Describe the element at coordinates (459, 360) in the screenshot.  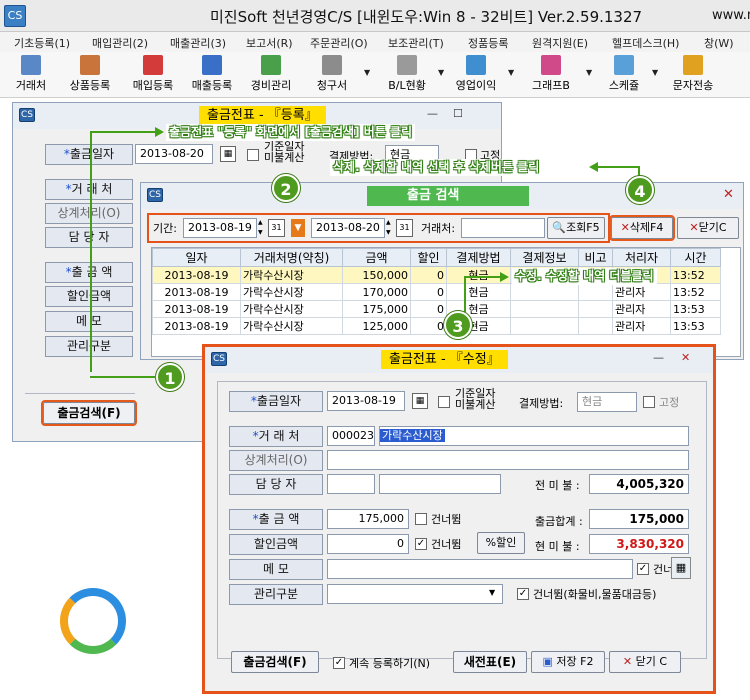
I see `edit-window-titlebar: CS 출금전표 - 『수정』 — ✕` at that location.